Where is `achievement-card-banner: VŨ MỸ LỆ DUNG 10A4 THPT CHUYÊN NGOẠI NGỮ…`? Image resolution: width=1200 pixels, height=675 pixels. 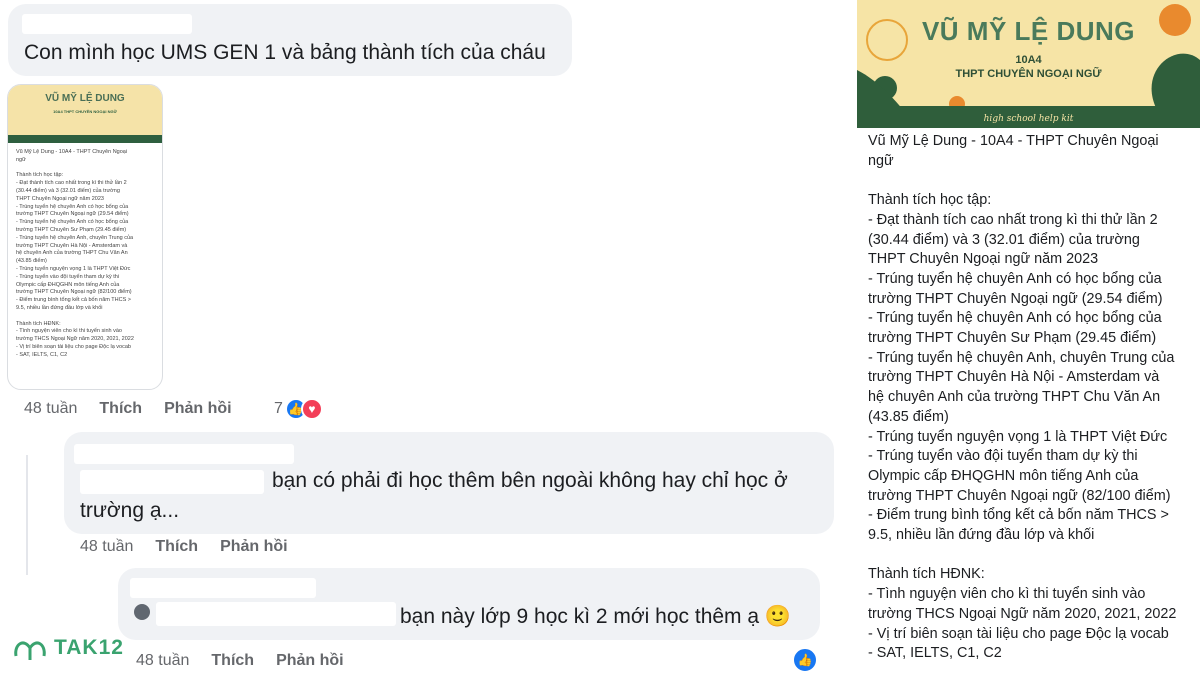 achievement-card-banner: VŨ MỸ LỆ DUNG 10A4 THPT CHUYÊN NGOẠI NGỮ… is located at coordinates (1028, 64).